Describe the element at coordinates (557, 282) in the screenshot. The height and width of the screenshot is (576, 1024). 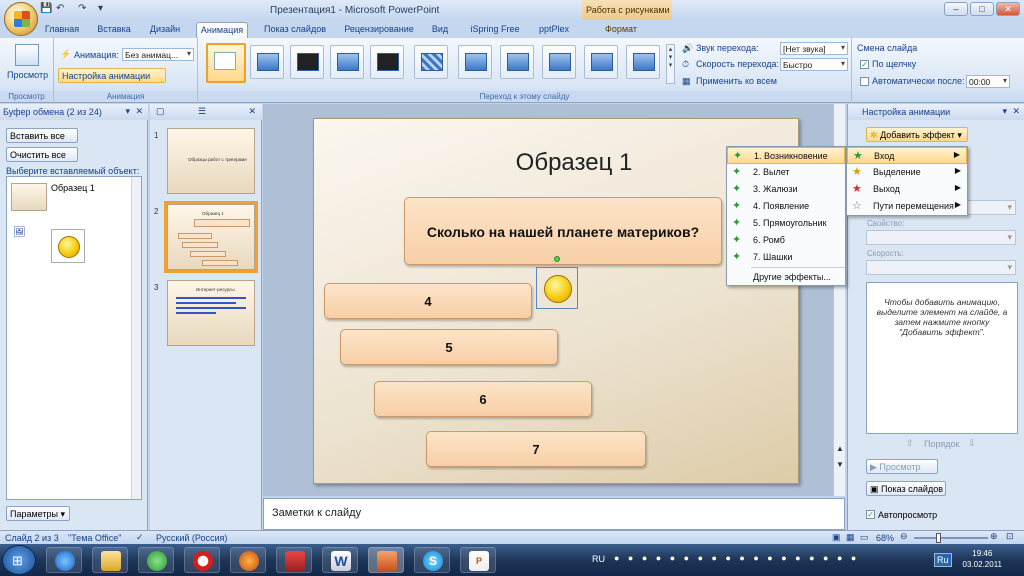
I see `selected-picture` at that location.